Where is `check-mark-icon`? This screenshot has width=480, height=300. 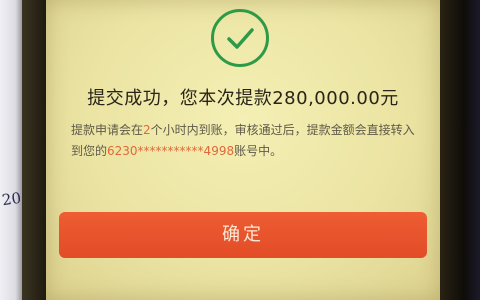 check-mark-icon is located at coordinates (240, 38).